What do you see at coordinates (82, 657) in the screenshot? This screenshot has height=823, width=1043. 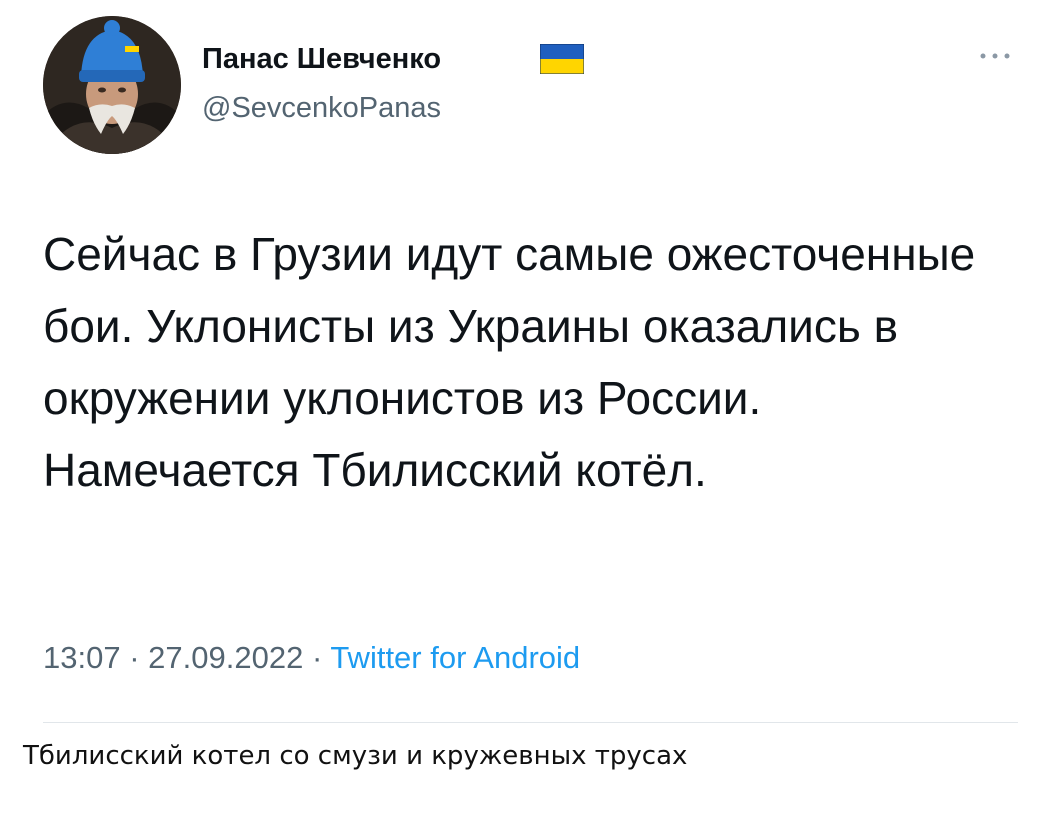 I see `tweet-time: 13:07` at bounding box center [82, 657].